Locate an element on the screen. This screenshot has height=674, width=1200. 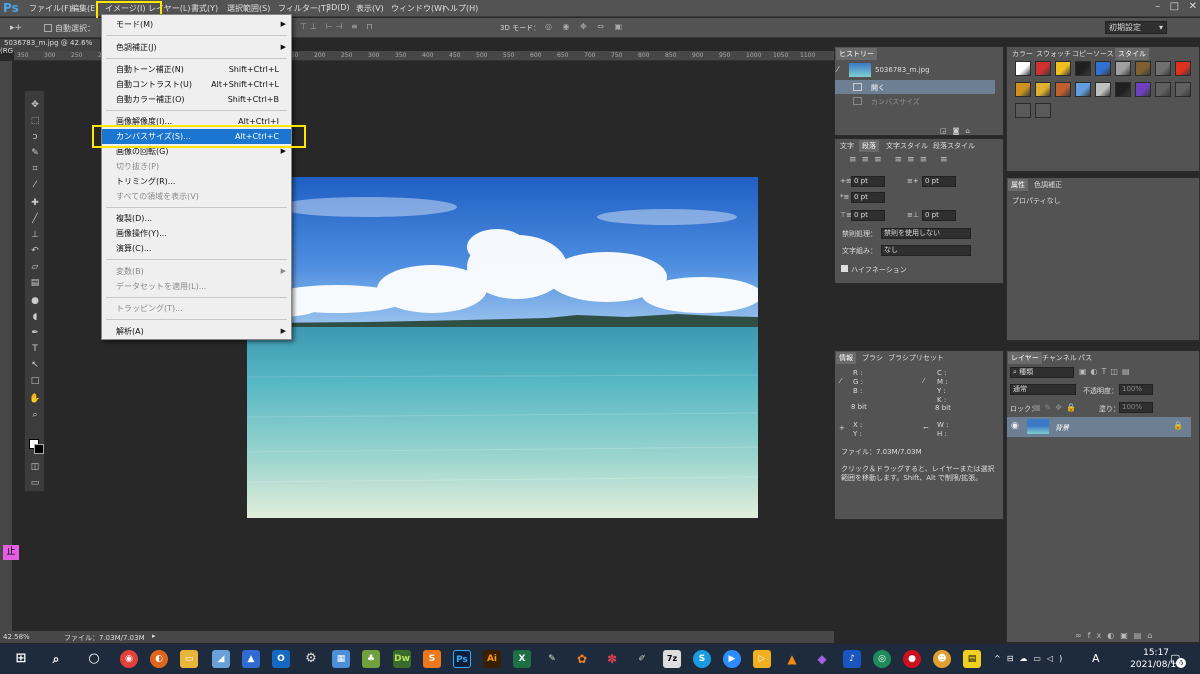
tab-styles: スタイル is located at coordinates (1132, 54).